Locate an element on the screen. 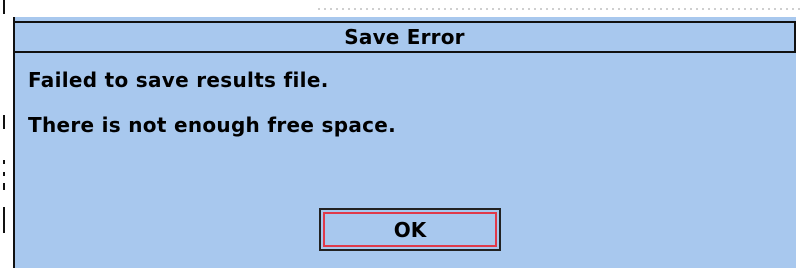 The height and width of the screenshot is (268, 800). background-dotted-line is located at coordinates (559, 9).